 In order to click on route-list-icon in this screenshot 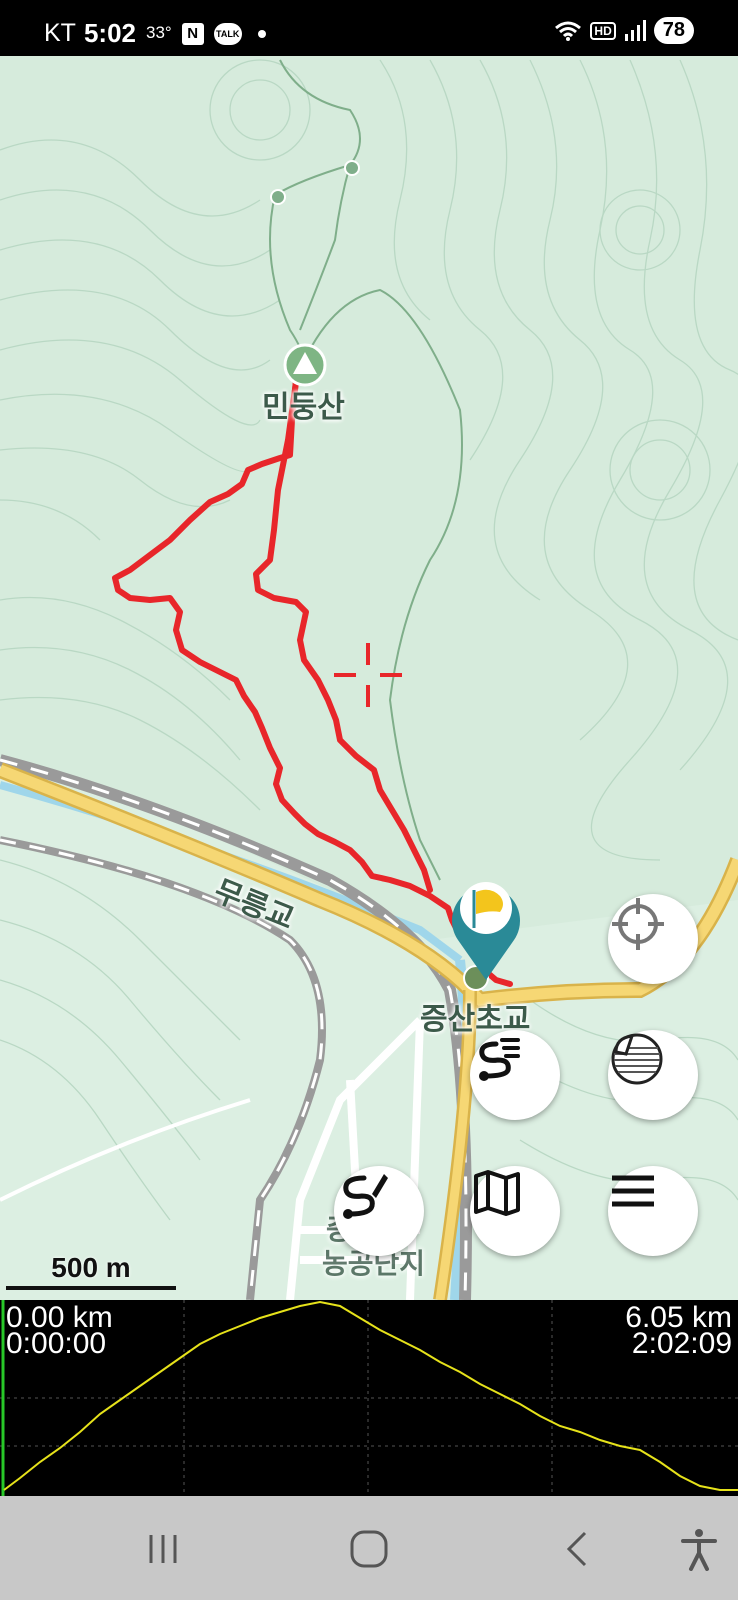, I will do `click(499, 1059)`.